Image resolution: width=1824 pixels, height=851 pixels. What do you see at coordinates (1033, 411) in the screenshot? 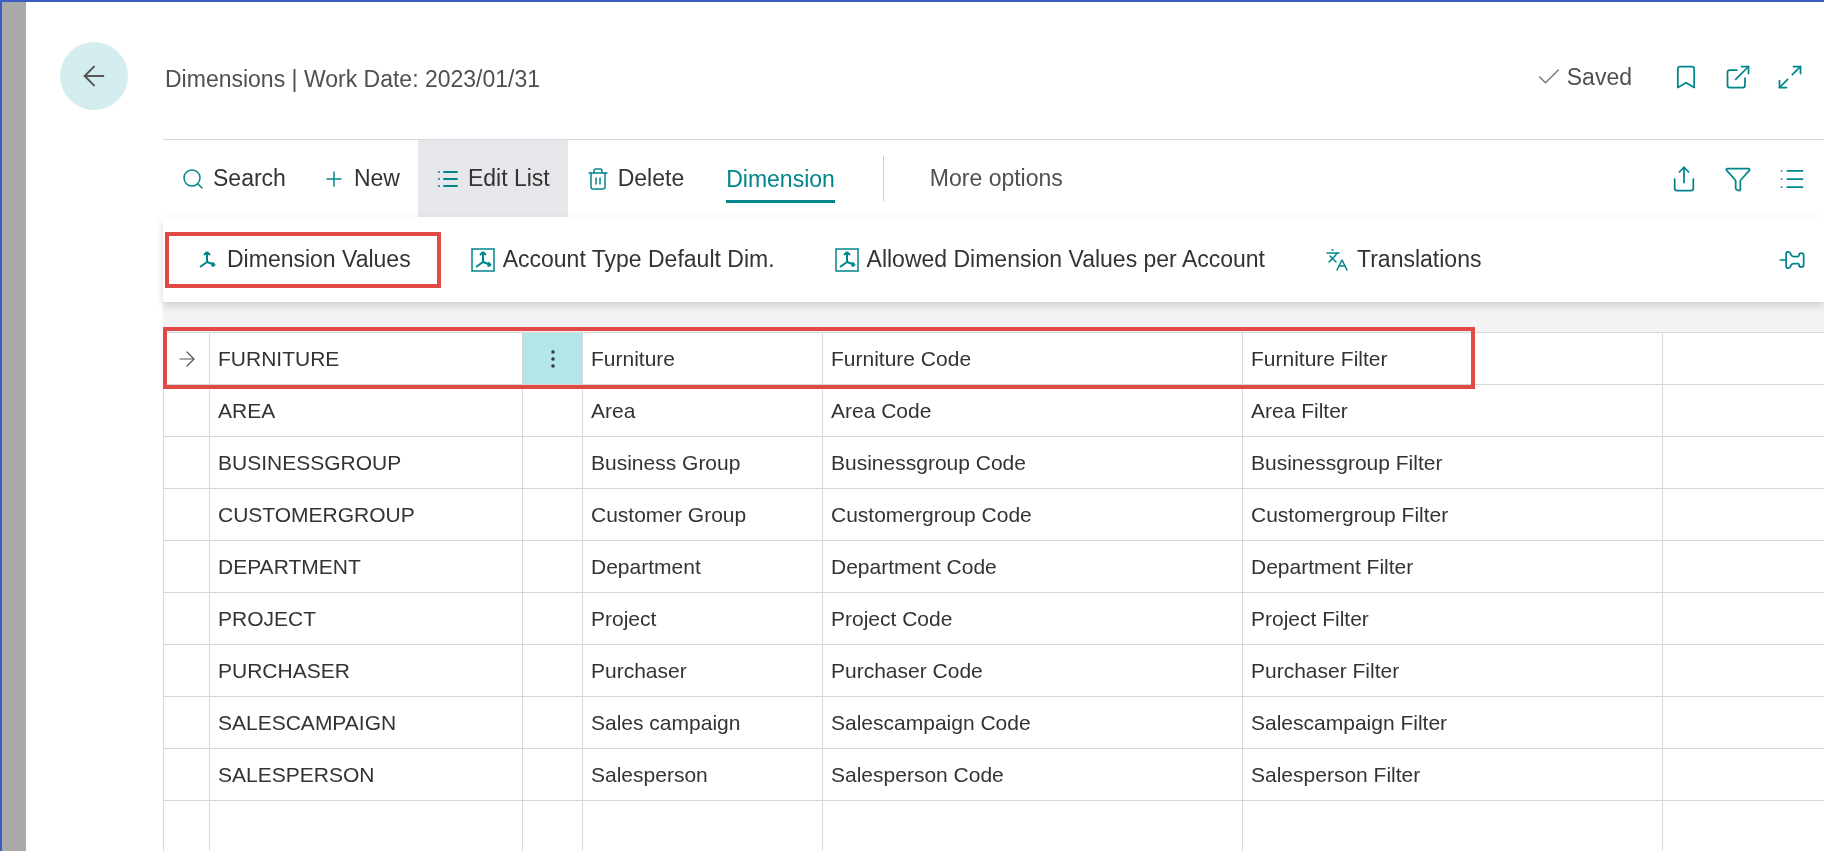
I see `table-cell: Area Code` at bounding box center [1033, 411].